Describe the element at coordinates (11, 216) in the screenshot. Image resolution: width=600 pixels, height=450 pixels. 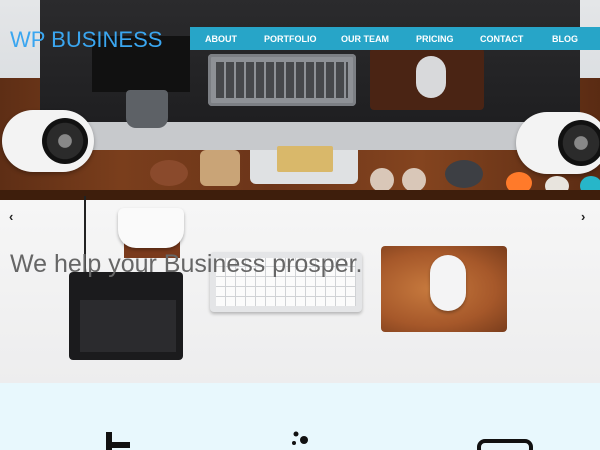
I see `chevron-left-icon: ‹` at that location.